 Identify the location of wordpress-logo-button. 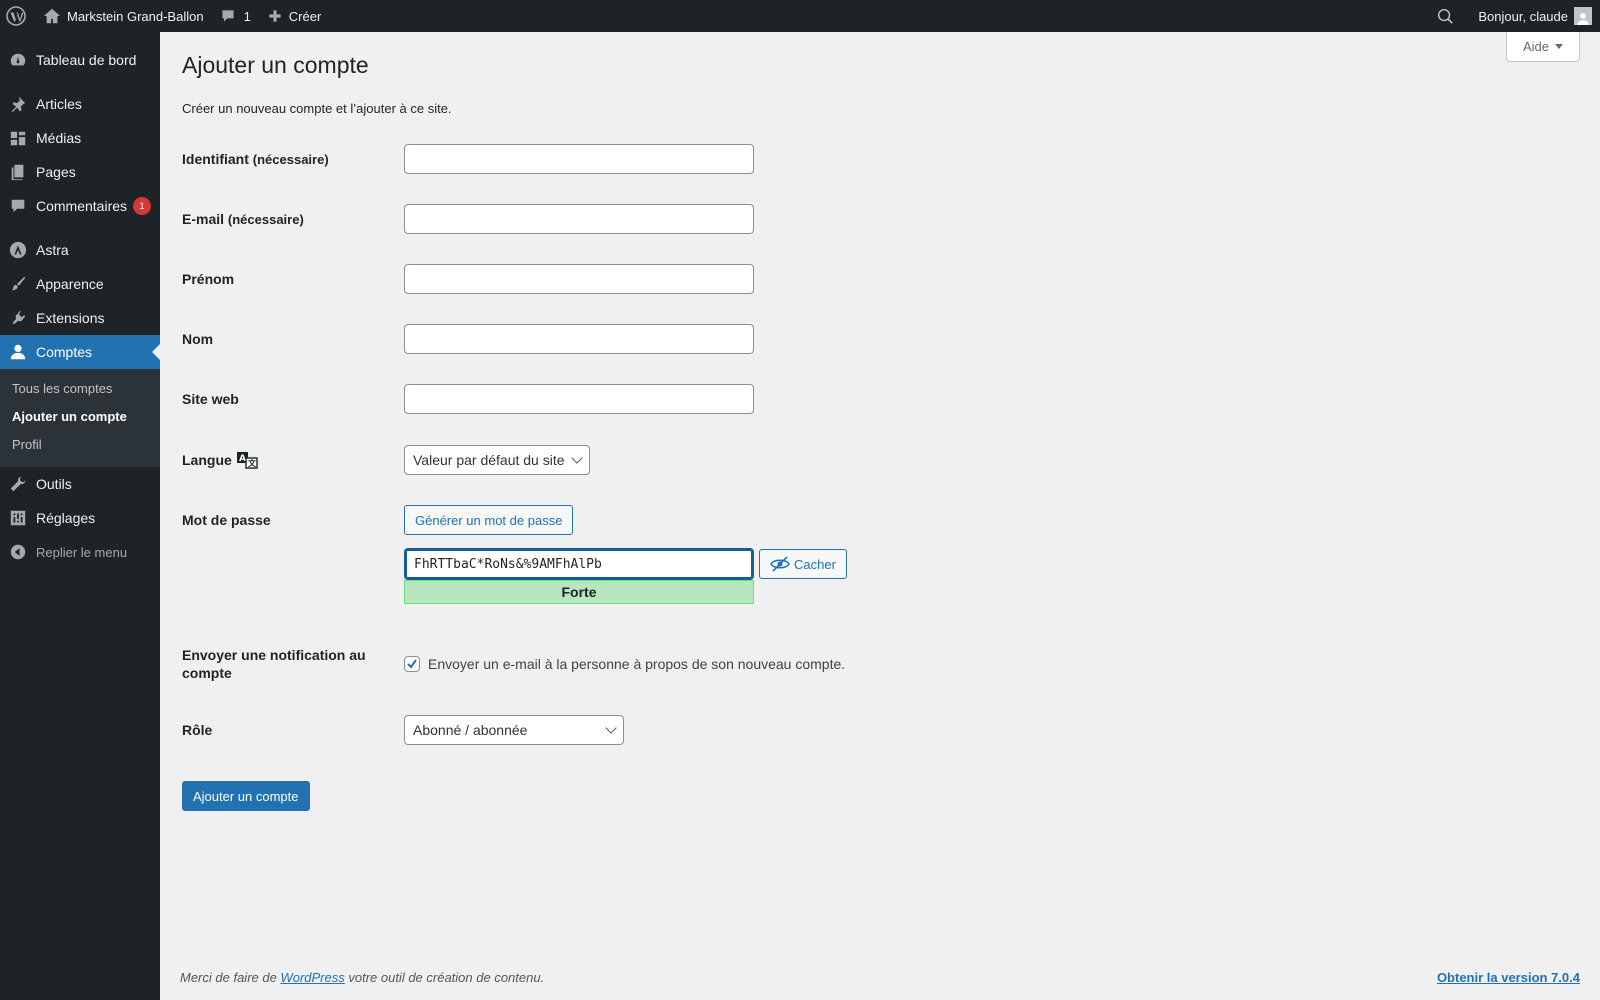
(17, 16).